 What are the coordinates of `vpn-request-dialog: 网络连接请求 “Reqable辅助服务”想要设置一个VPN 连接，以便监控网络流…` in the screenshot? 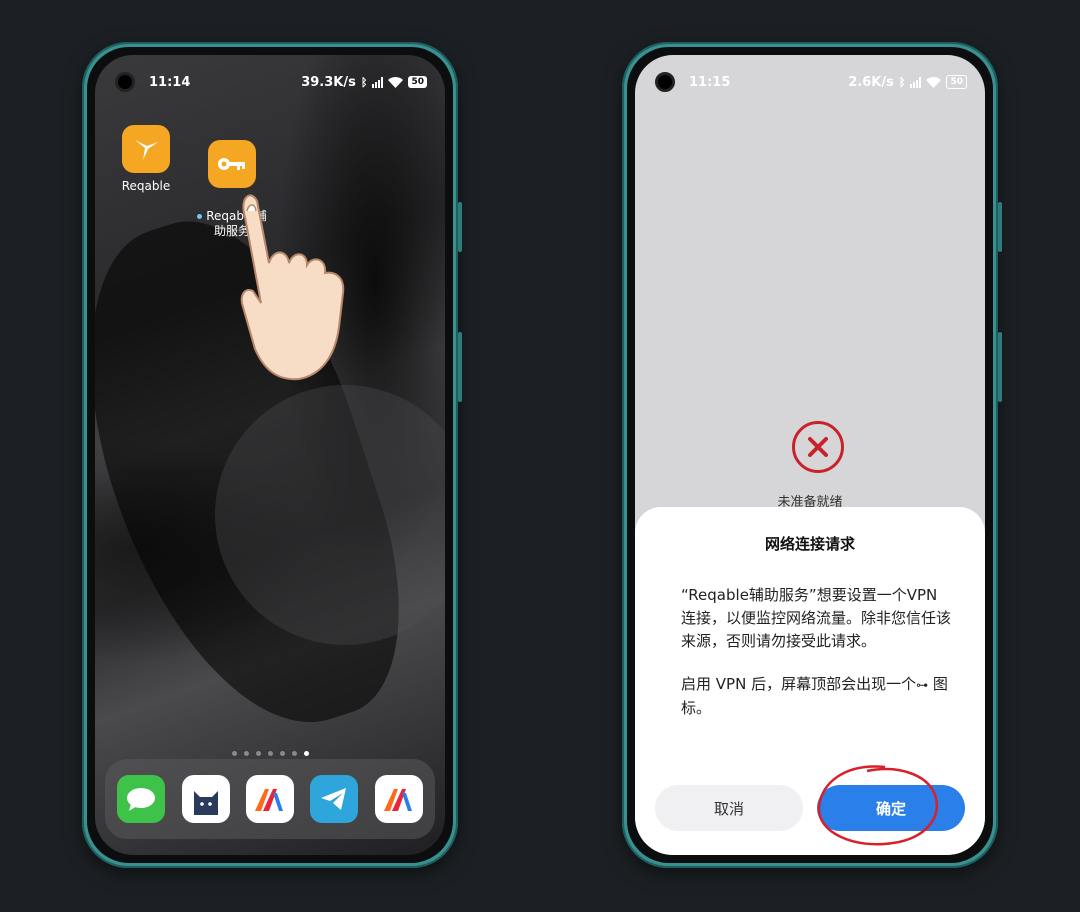 It's located at (810, 681).